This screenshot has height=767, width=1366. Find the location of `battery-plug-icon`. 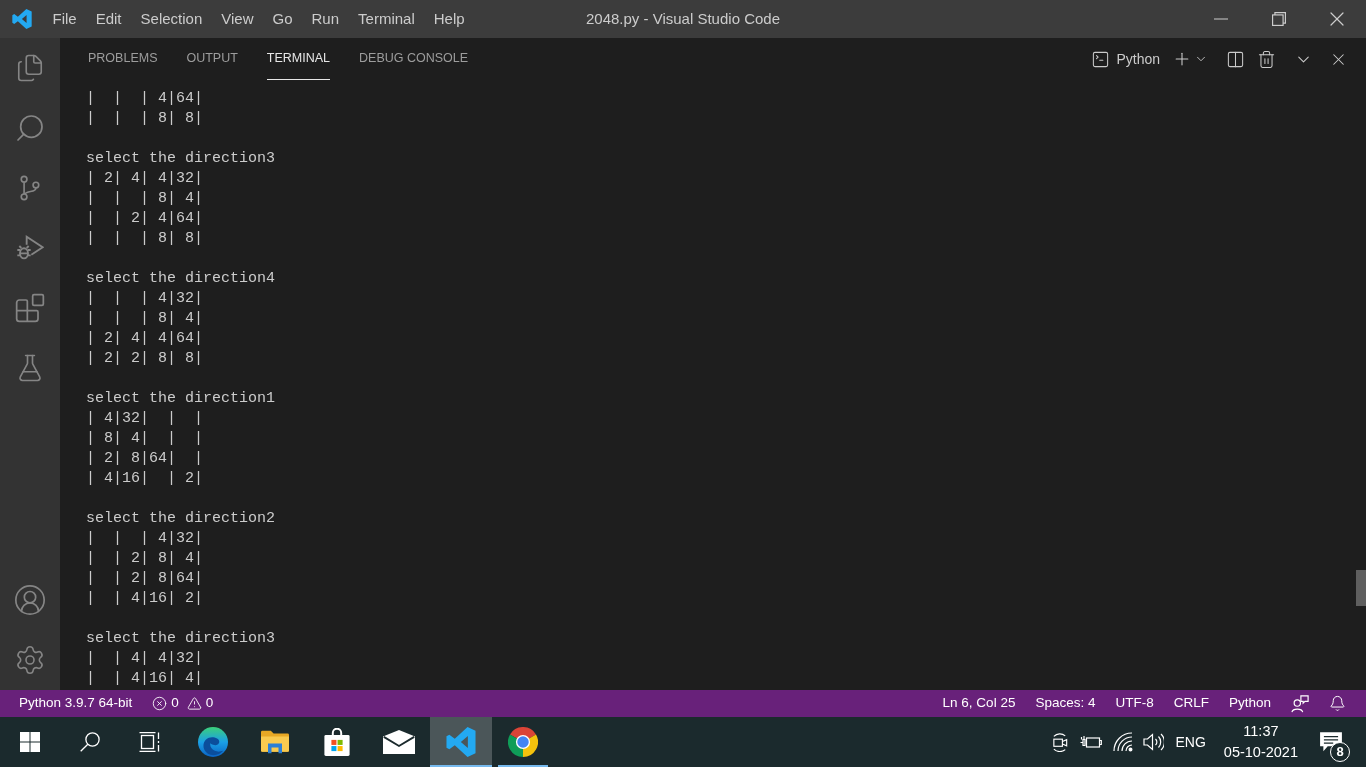

battery-plug-icon is located at coordinates (1091, 742).